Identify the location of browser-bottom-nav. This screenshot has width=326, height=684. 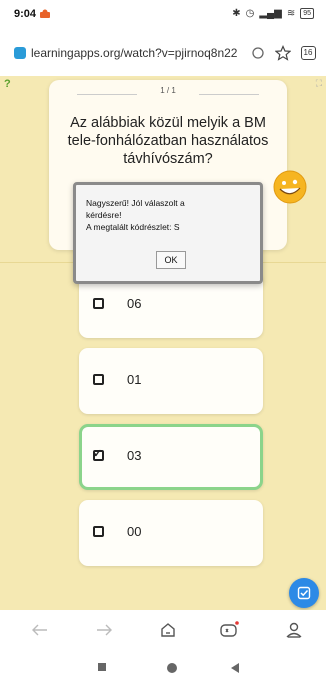
(163, 630).